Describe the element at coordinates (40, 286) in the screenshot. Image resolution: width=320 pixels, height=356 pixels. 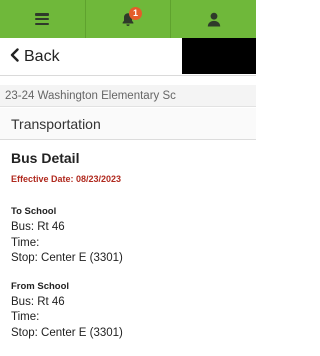
I see `from-school-heading: From School` at that location.